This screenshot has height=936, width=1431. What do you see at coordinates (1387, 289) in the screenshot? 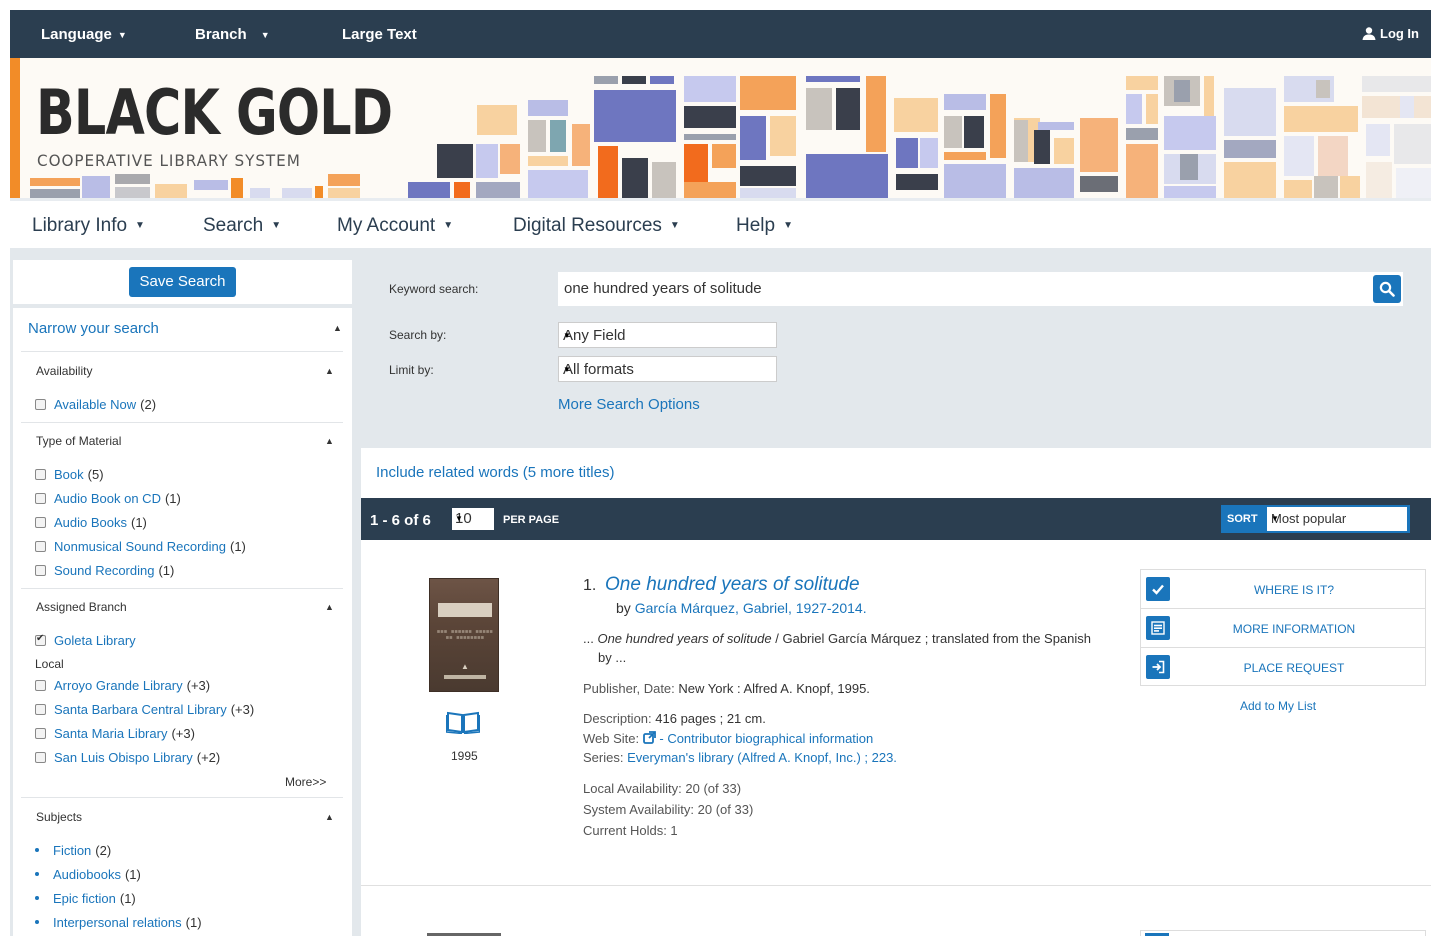
I see `search-button` at bounding box center [1387, 289].